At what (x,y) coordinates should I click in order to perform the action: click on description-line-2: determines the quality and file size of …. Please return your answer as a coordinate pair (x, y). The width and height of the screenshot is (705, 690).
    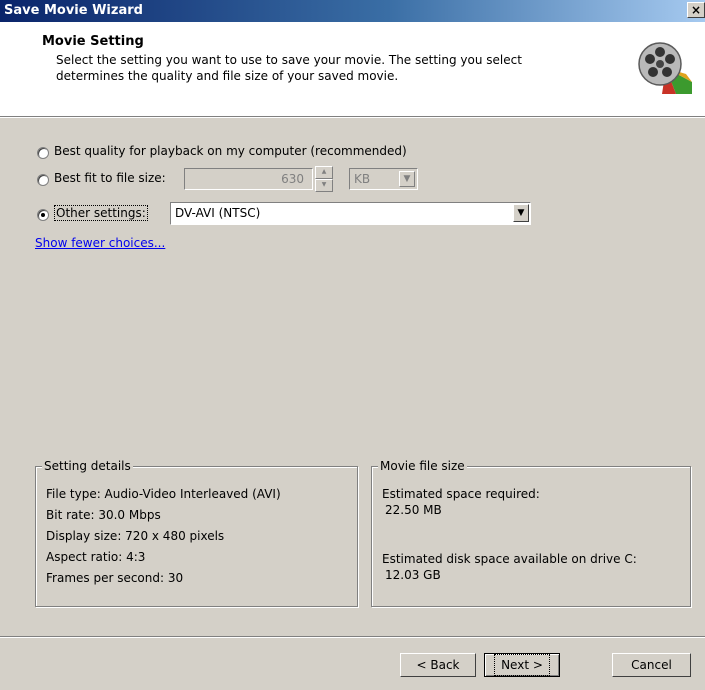
    Looking at the image, I should click on (227, 76).